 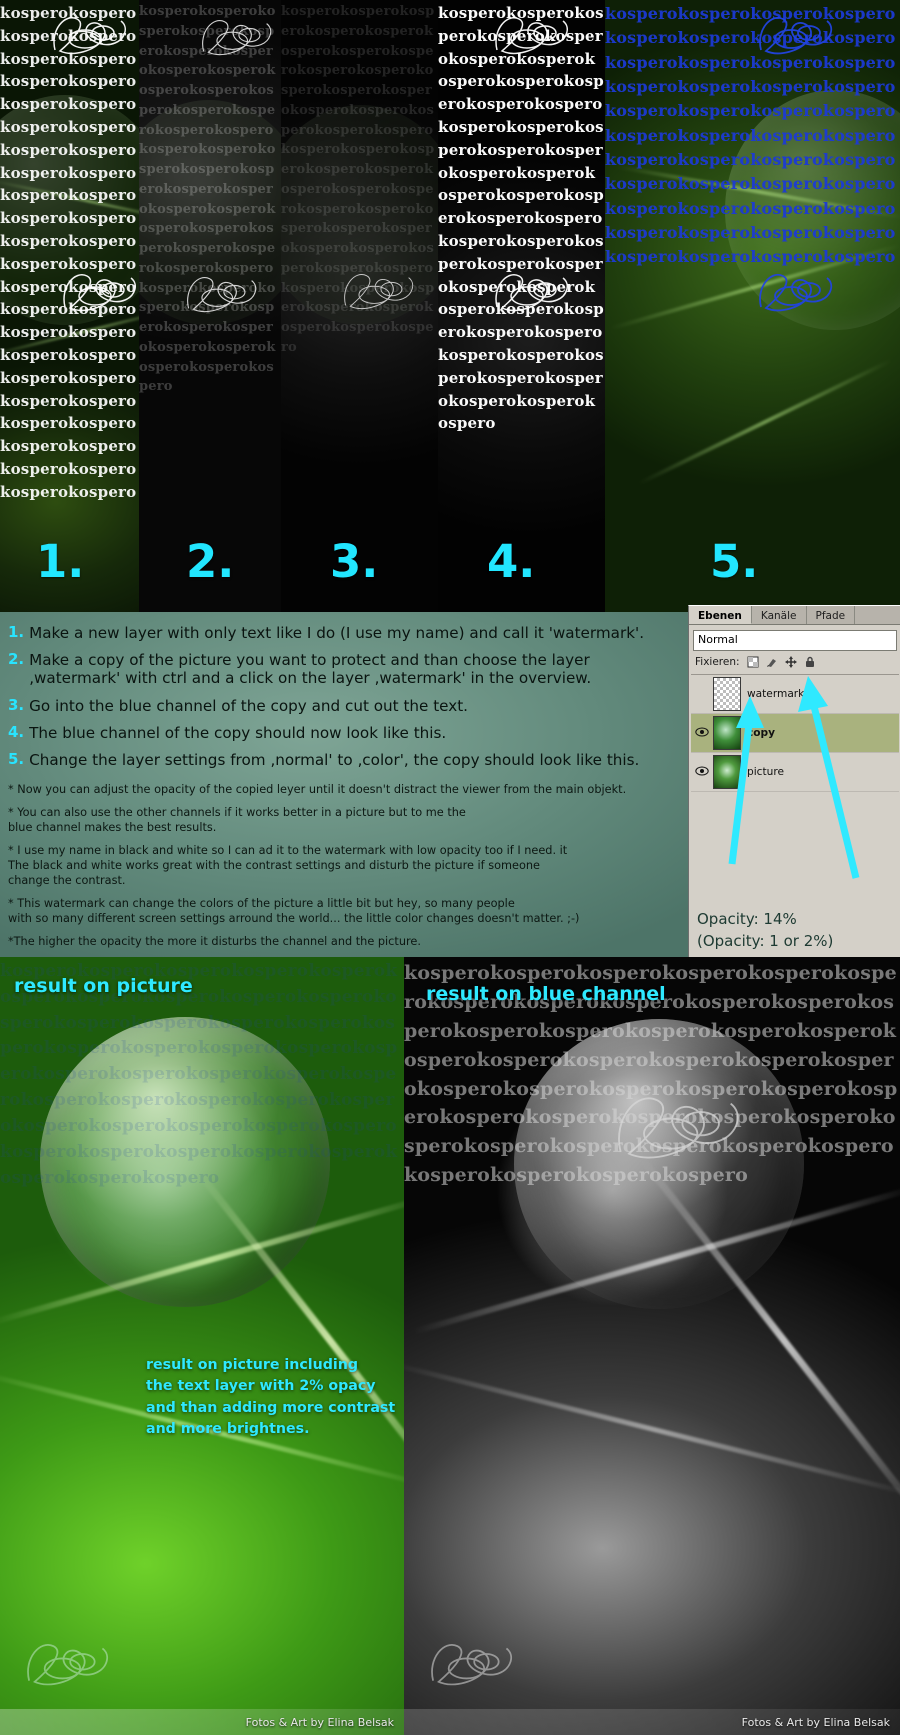 I want to click on palette-tabs: Ebenen Kanäle Pfade, so click(x=794, y=615).